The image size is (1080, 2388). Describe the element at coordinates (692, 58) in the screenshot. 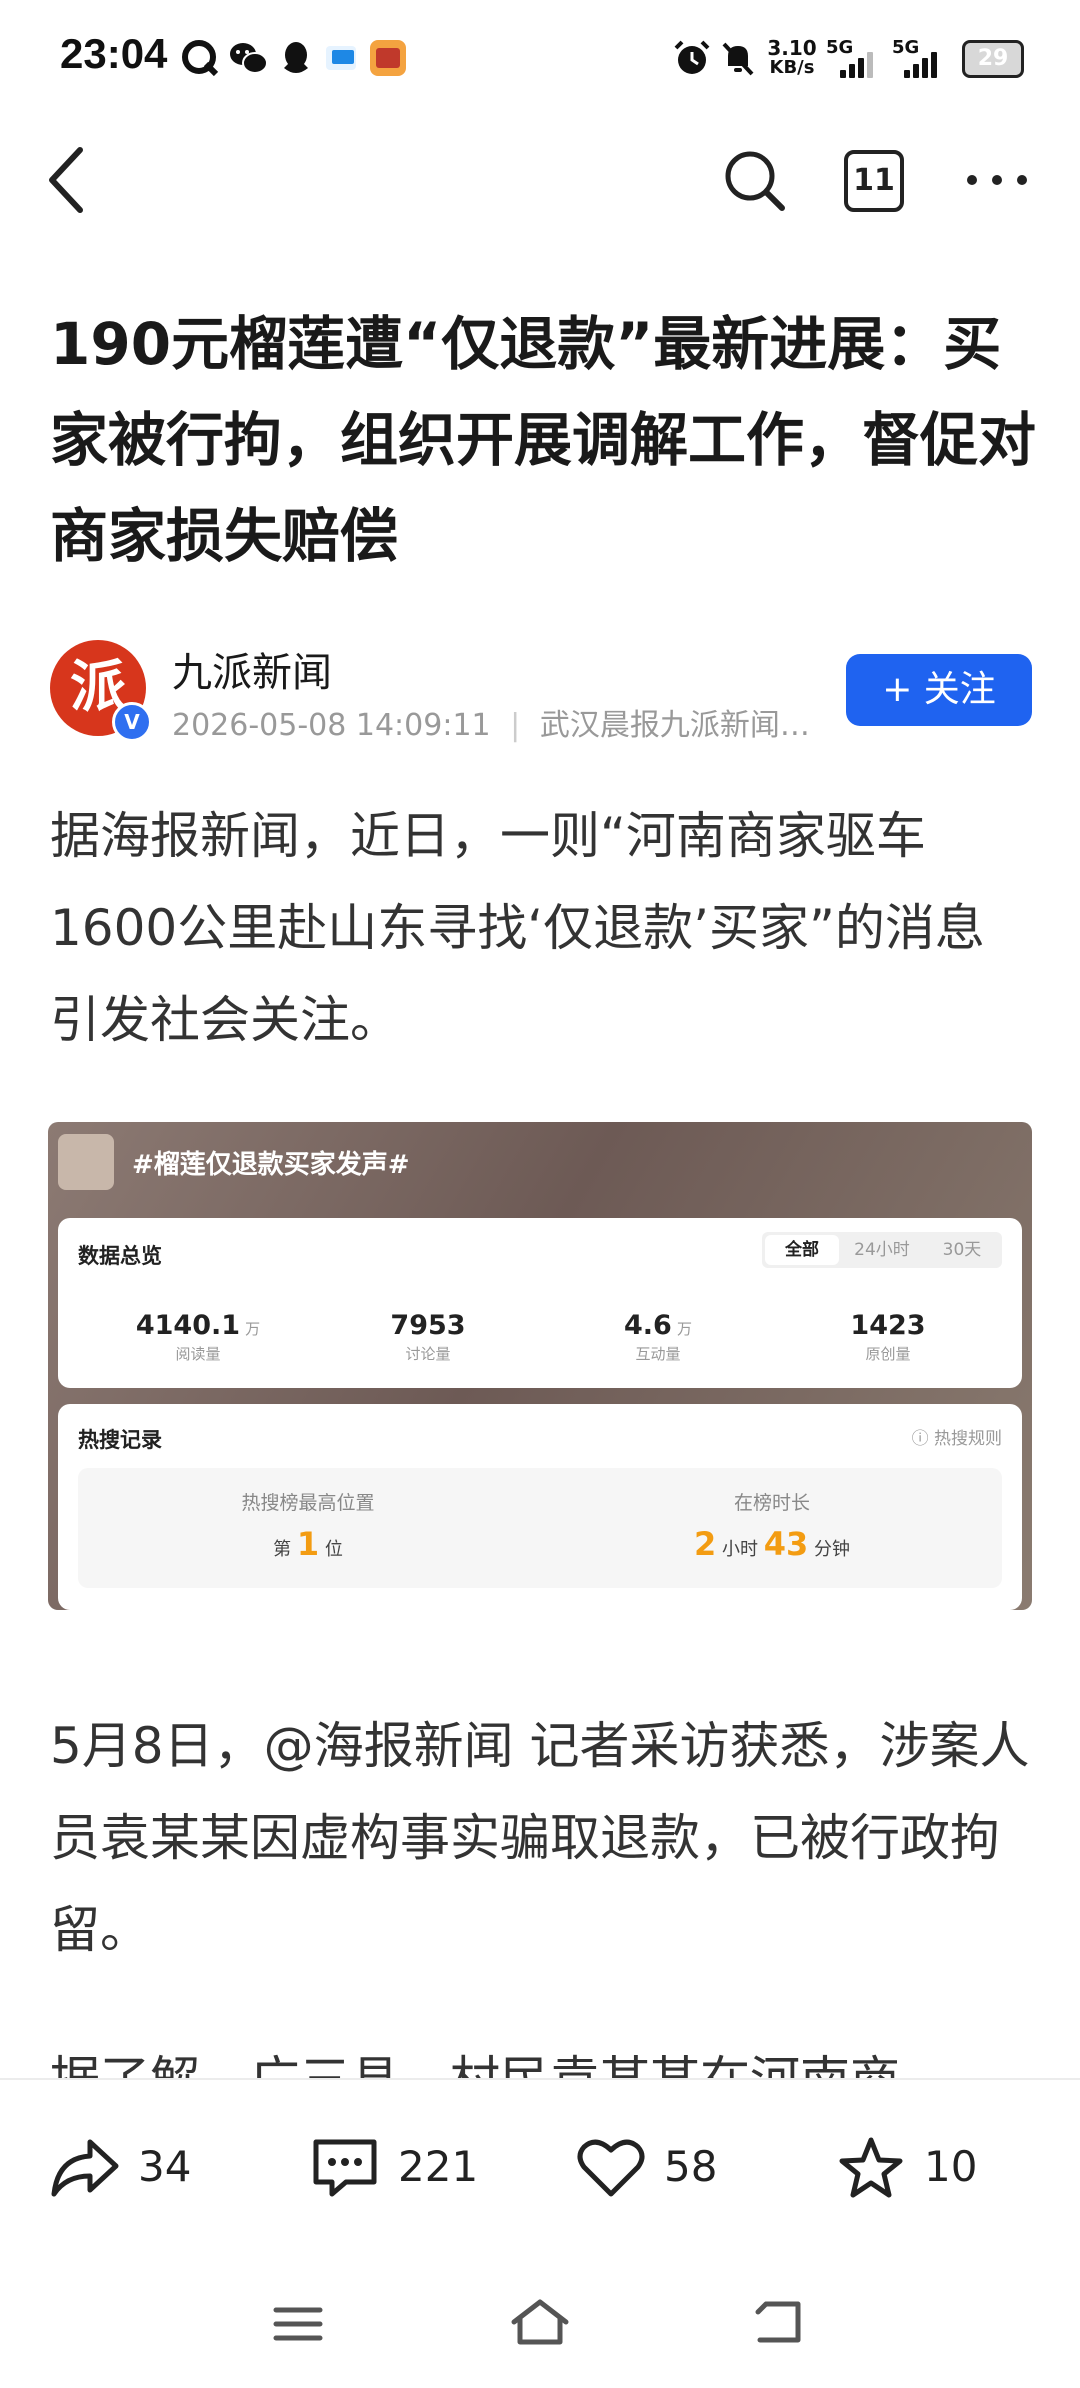

I see `alarm-icon` at that location.